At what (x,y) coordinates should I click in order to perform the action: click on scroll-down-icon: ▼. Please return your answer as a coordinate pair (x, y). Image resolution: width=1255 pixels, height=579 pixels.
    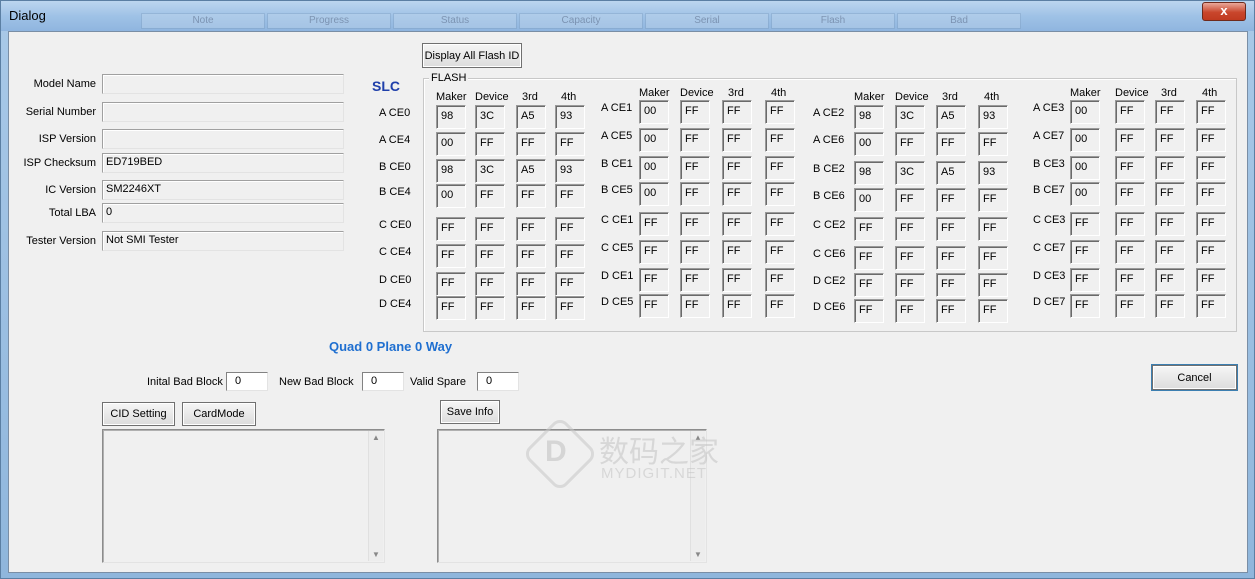
    Looking at the image, I should click on (376, 554).